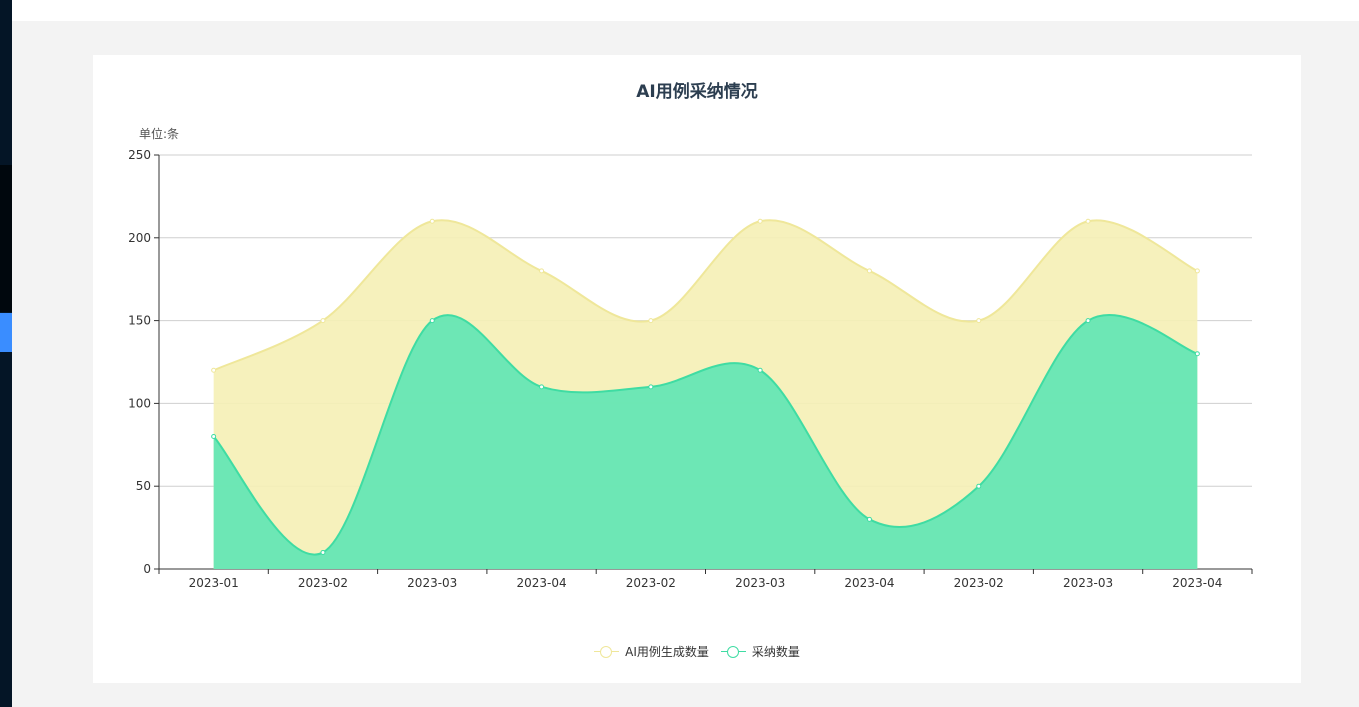 This screenshot has width=1359, height=707. I want to click on y-tick-label: 150, so click(139, 321).